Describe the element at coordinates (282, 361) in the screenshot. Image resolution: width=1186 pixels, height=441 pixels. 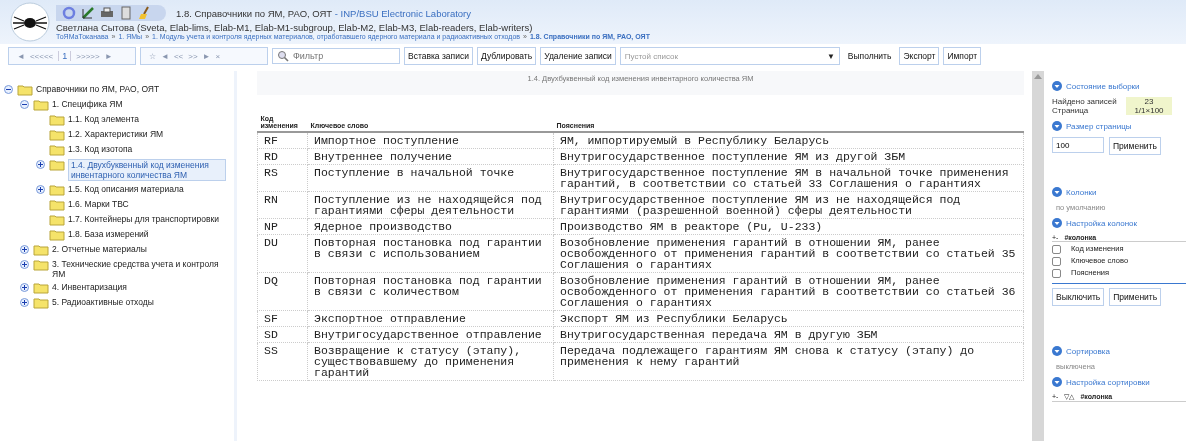
I see `table-cell: SS` at that location.